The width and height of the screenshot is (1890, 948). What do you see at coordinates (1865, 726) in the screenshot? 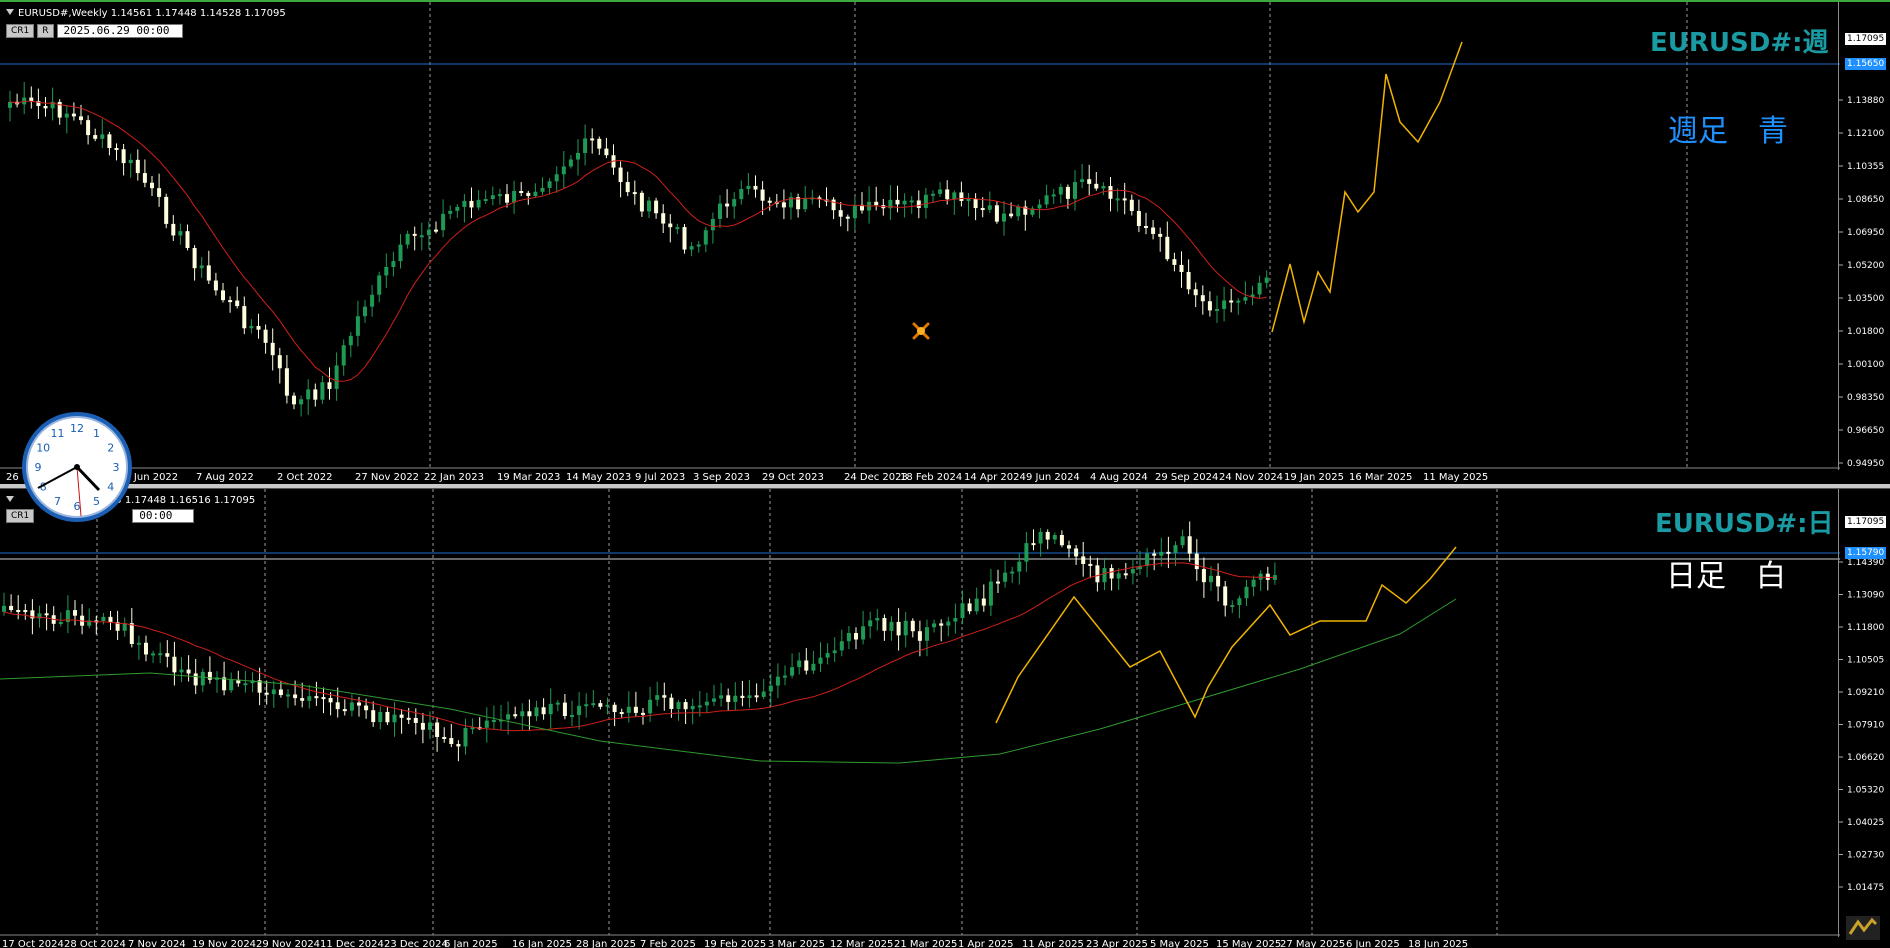
I see `y-tick-label: 1.07910` at bounding box center [1865, 726].